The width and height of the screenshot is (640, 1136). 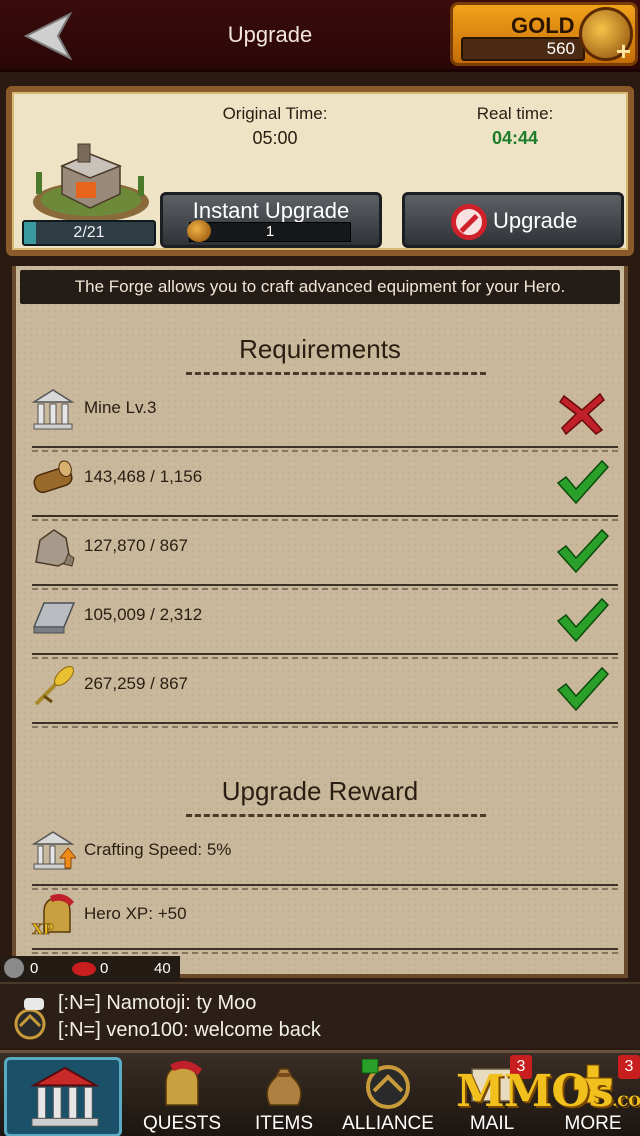 I want to click on user-icon, so click(x=14, y=968).